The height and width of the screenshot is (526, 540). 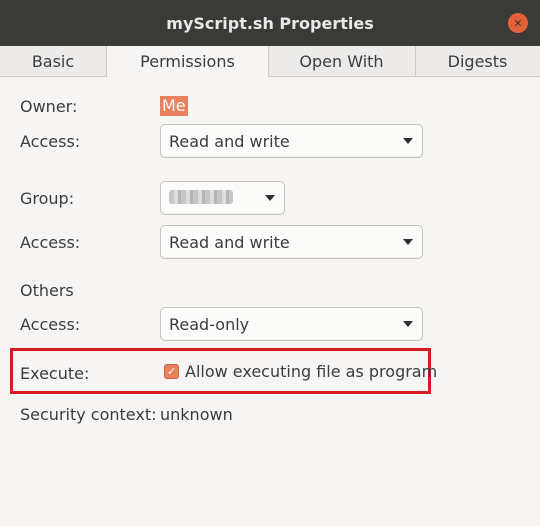 I want to click on check-icon: ✓, so click(x=171, y=371).